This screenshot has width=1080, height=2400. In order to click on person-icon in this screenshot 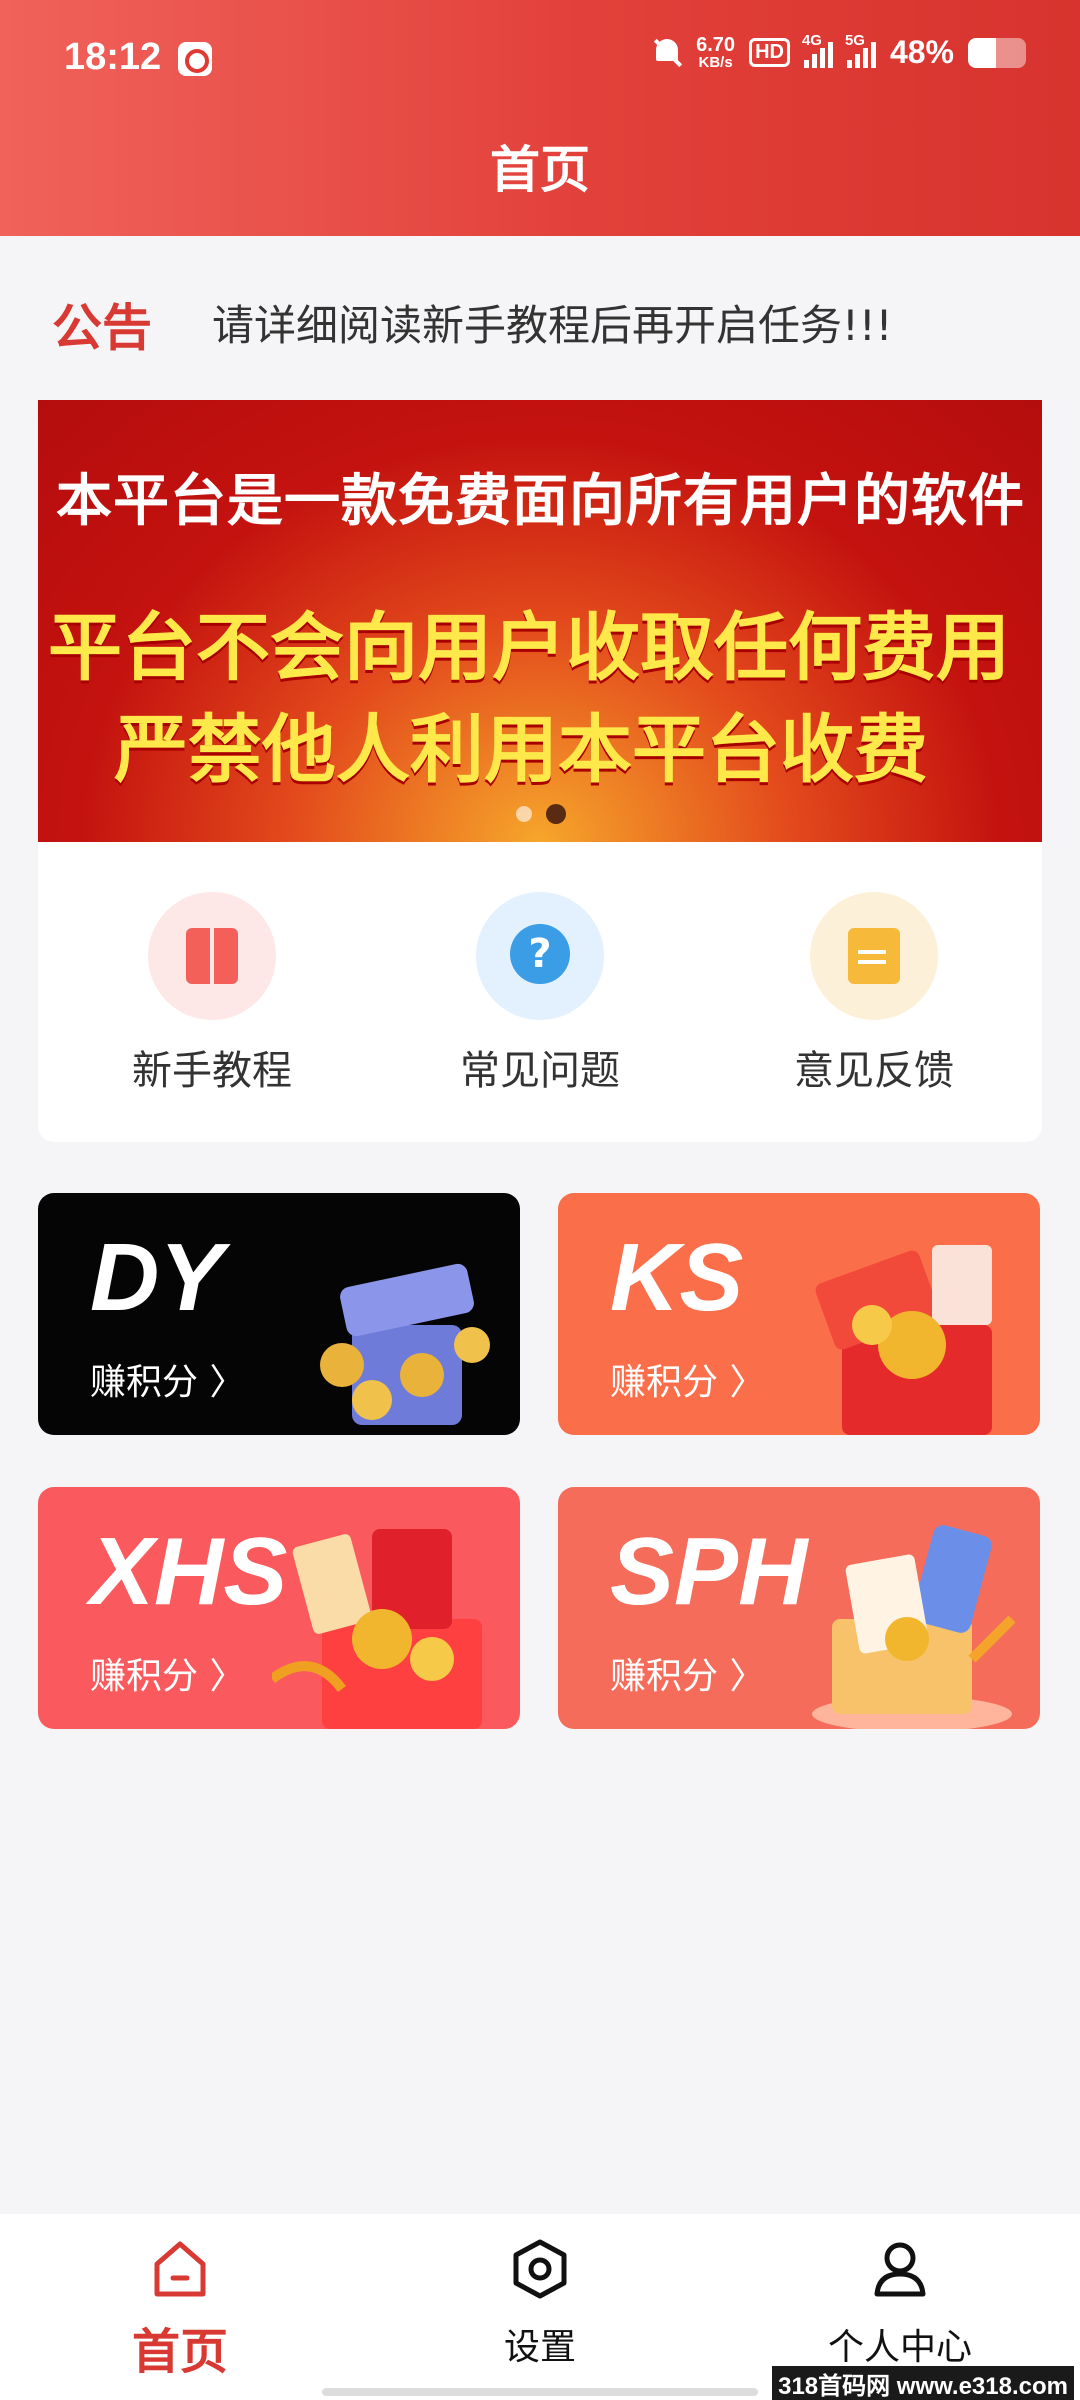, I will do `click(900, 2269)`.